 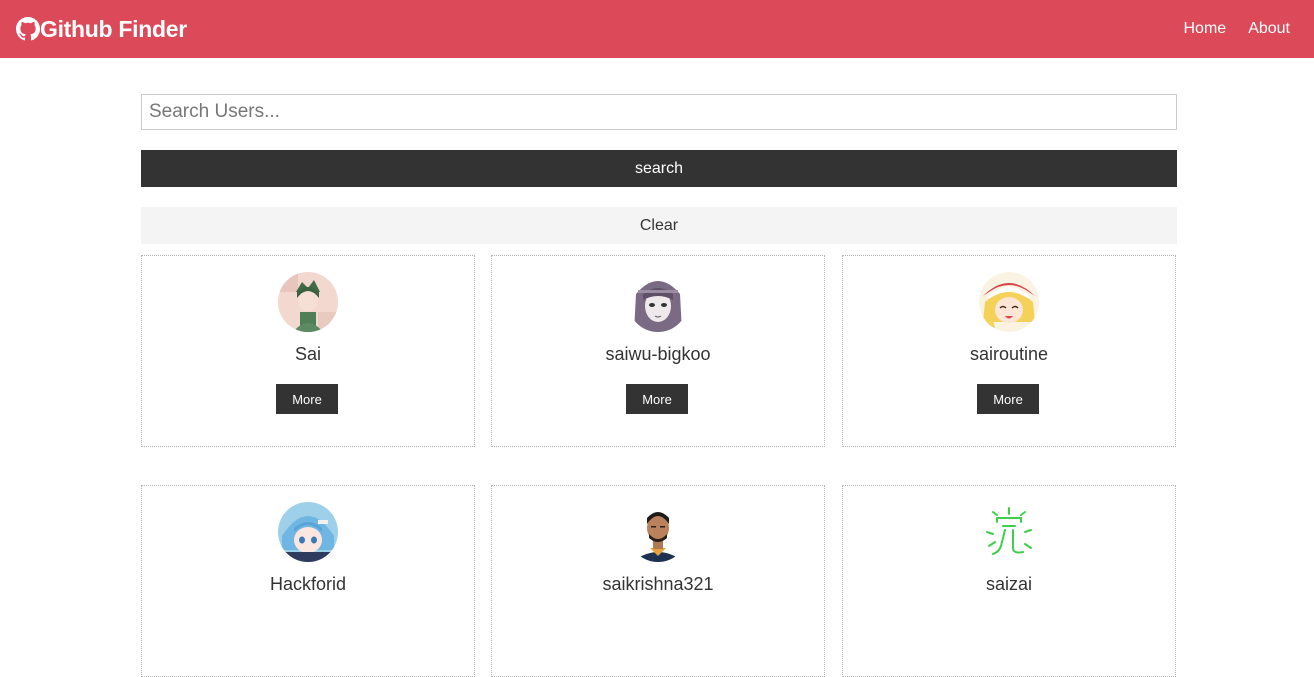 I want to click on user-card: Sai More, so click(x=308, y=351).